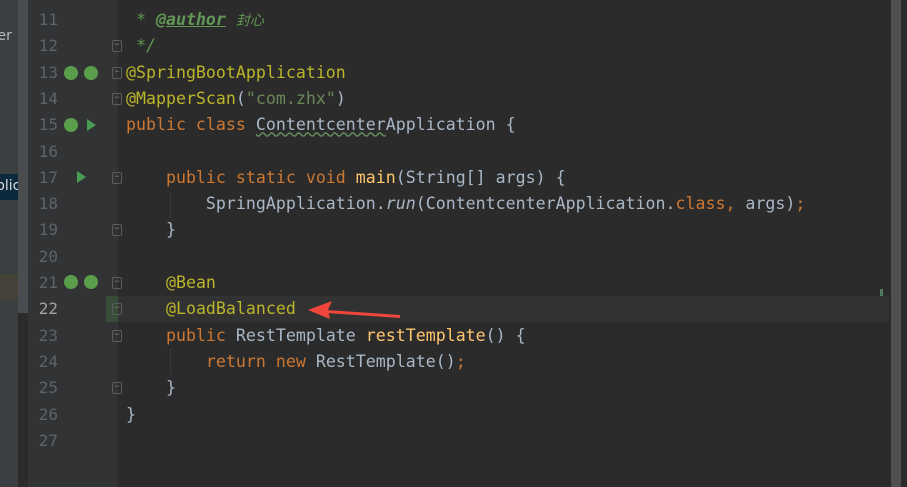  I want to click on code-token: ), so click(340, 98).